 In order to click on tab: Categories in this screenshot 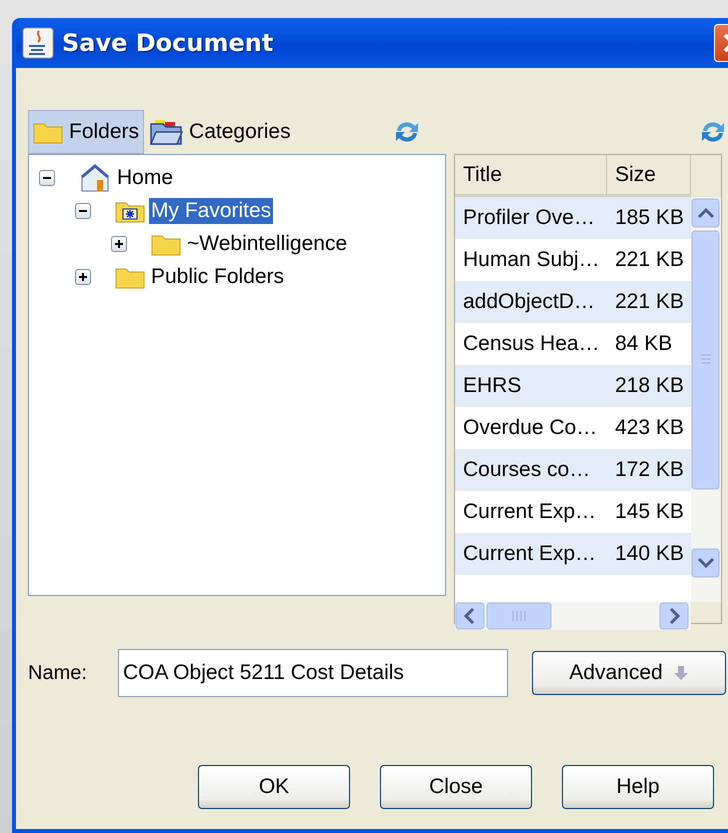, I will do `click(220, 132)`.